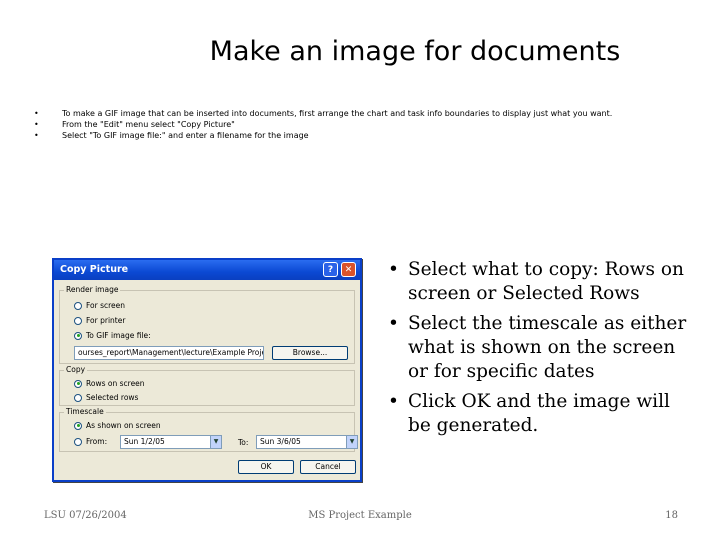 The image size is (720, 540). Describe the element at coordinates (266, 467) in the screenshot. I see `ok-button: OK` at that location.